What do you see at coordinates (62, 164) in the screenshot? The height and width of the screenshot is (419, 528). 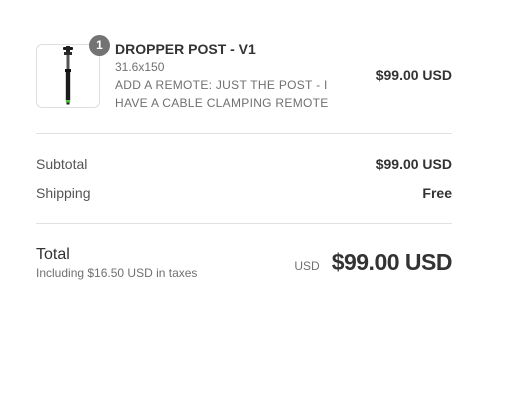 I see `subtotal-label: Subtotal` at bounding box center [62, 164].